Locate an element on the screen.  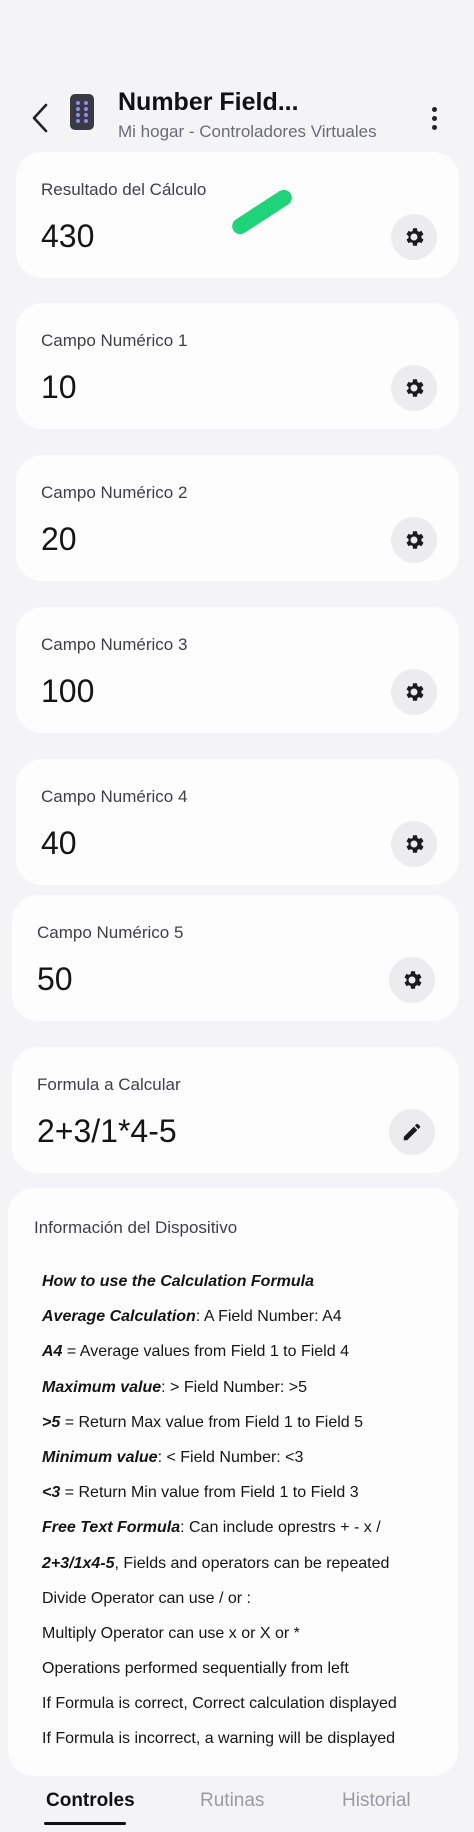
card-label: Campo Numérico 5 is located at coordinates (110, 932).